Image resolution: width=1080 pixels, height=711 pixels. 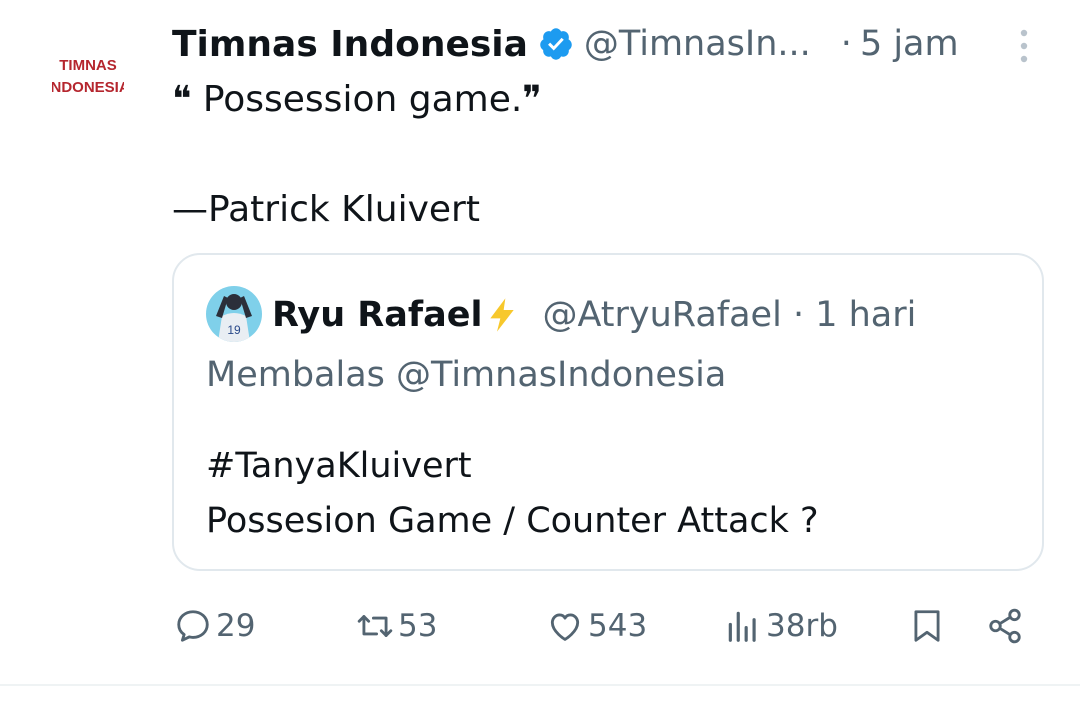 I want to click on tweet-divider, so click(x=540, y=685).